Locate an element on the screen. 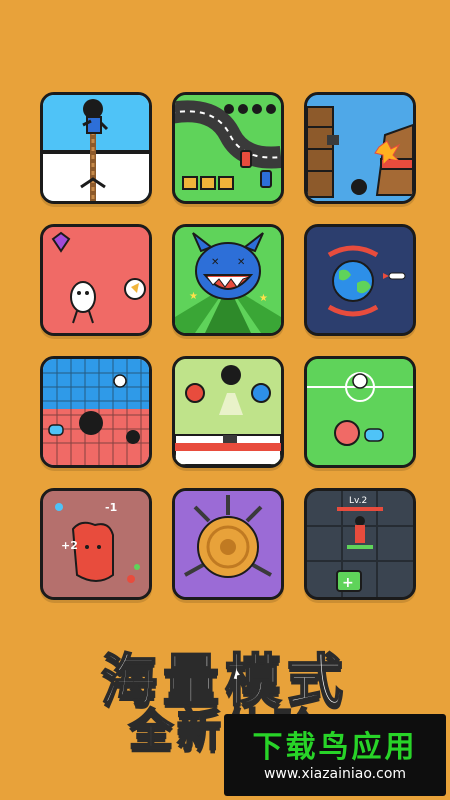  knife-hit-illustration is located at coordinates (228, 544).